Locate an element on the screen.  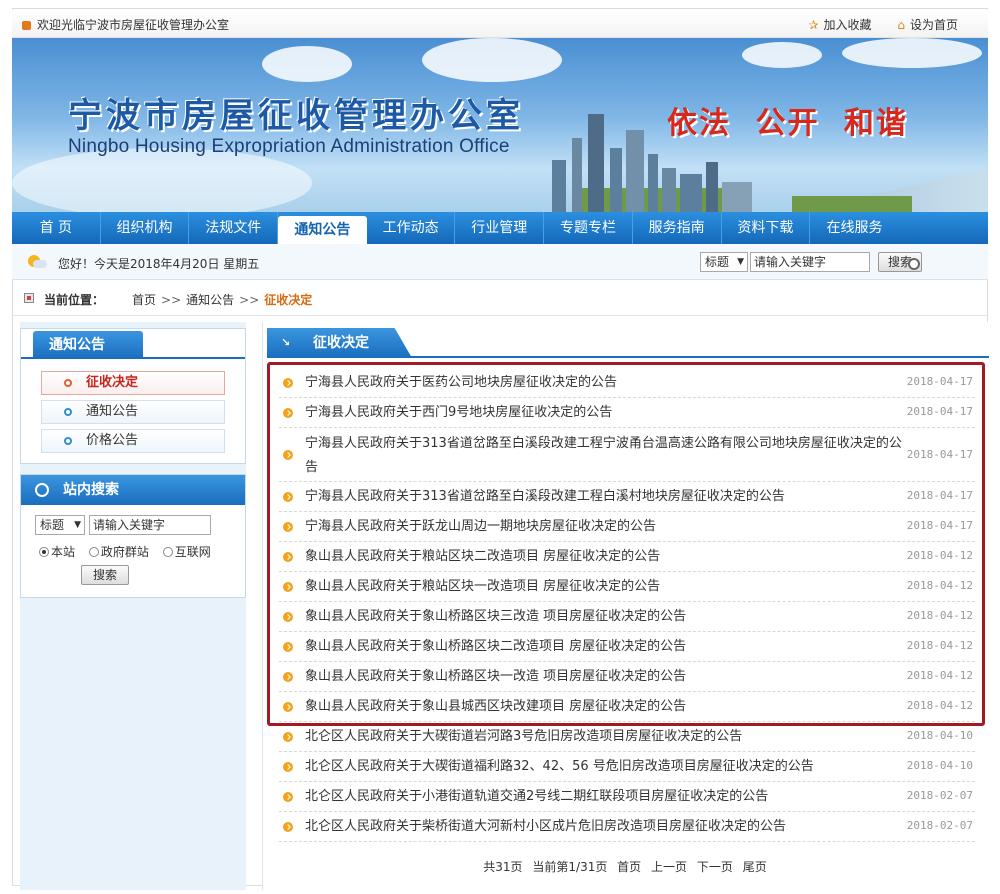
site-search-button: 搜索 is located at coordinates (105, 575).